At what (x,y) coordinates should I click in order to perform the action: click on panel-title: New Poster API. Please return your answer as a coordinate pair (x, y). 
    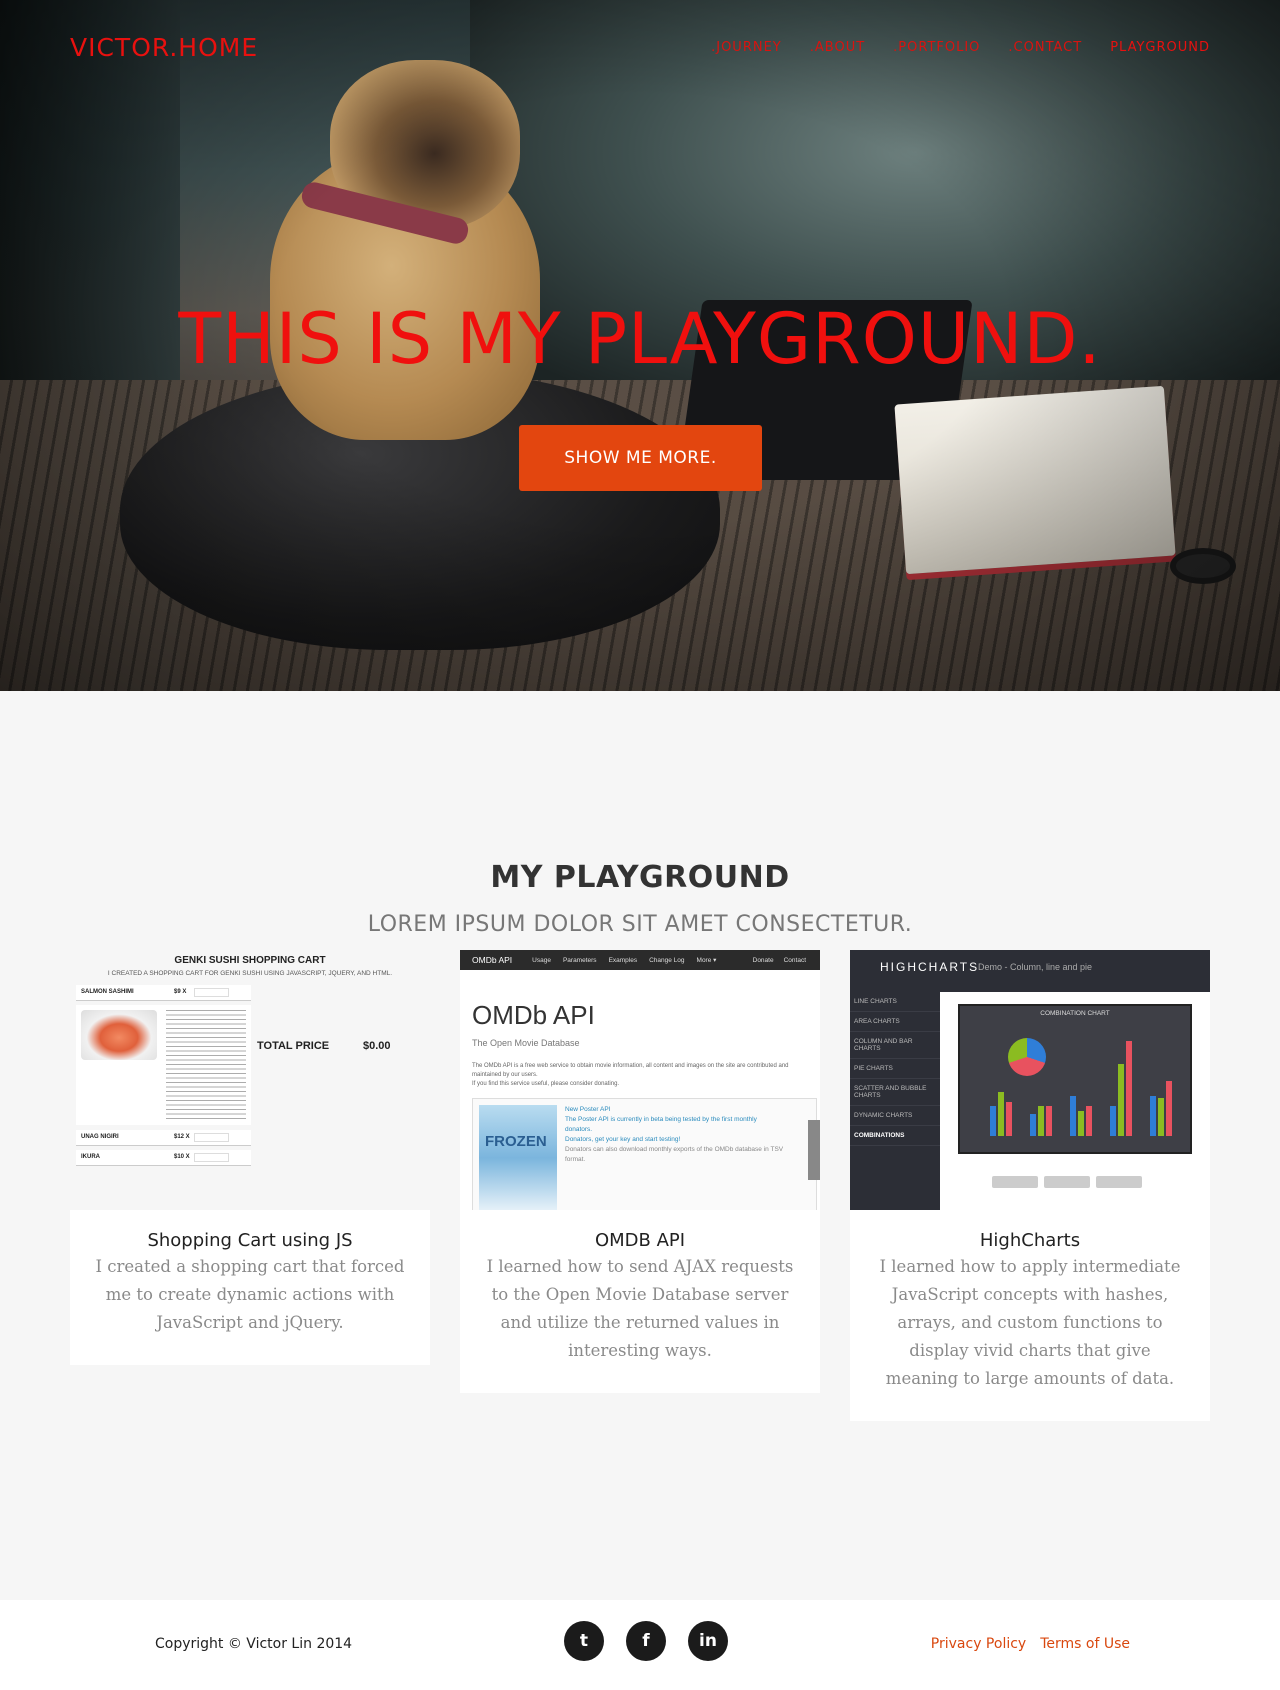
    Looking at the image, I should click on (588, 1109).